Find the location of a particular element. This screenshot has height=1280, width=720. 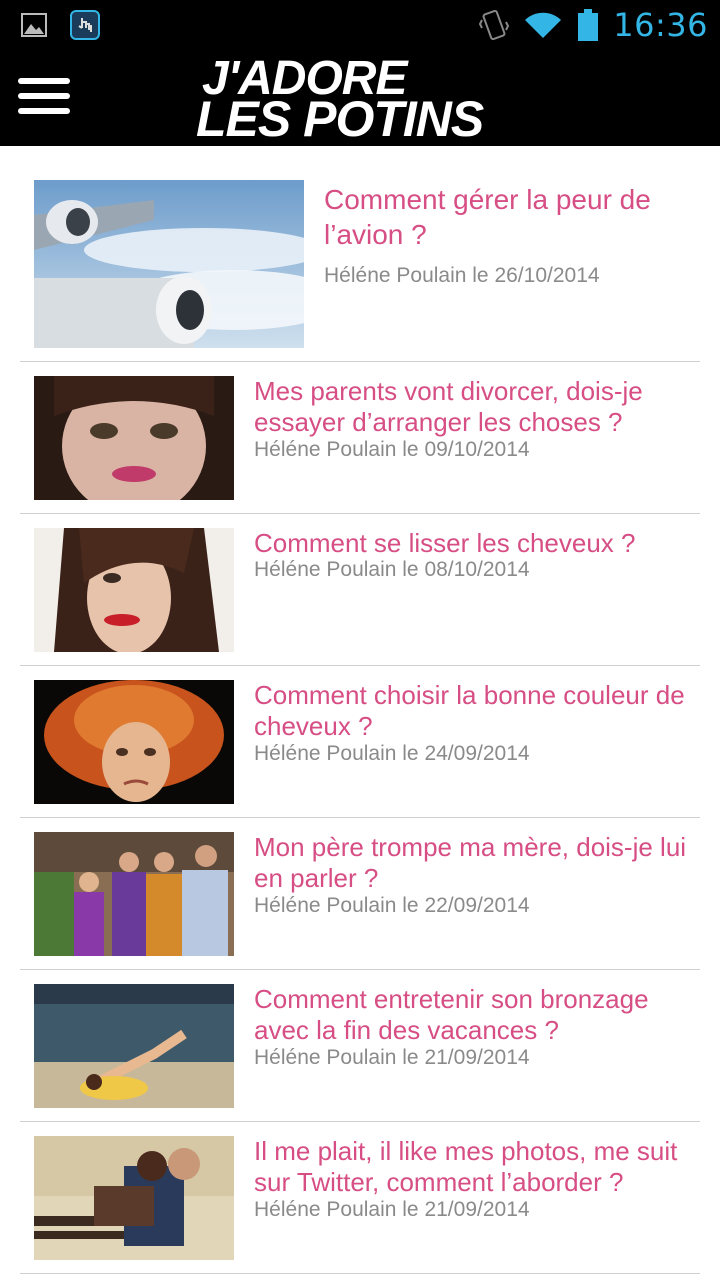

beach-thumbnail is located at coordinates (134, 1046).